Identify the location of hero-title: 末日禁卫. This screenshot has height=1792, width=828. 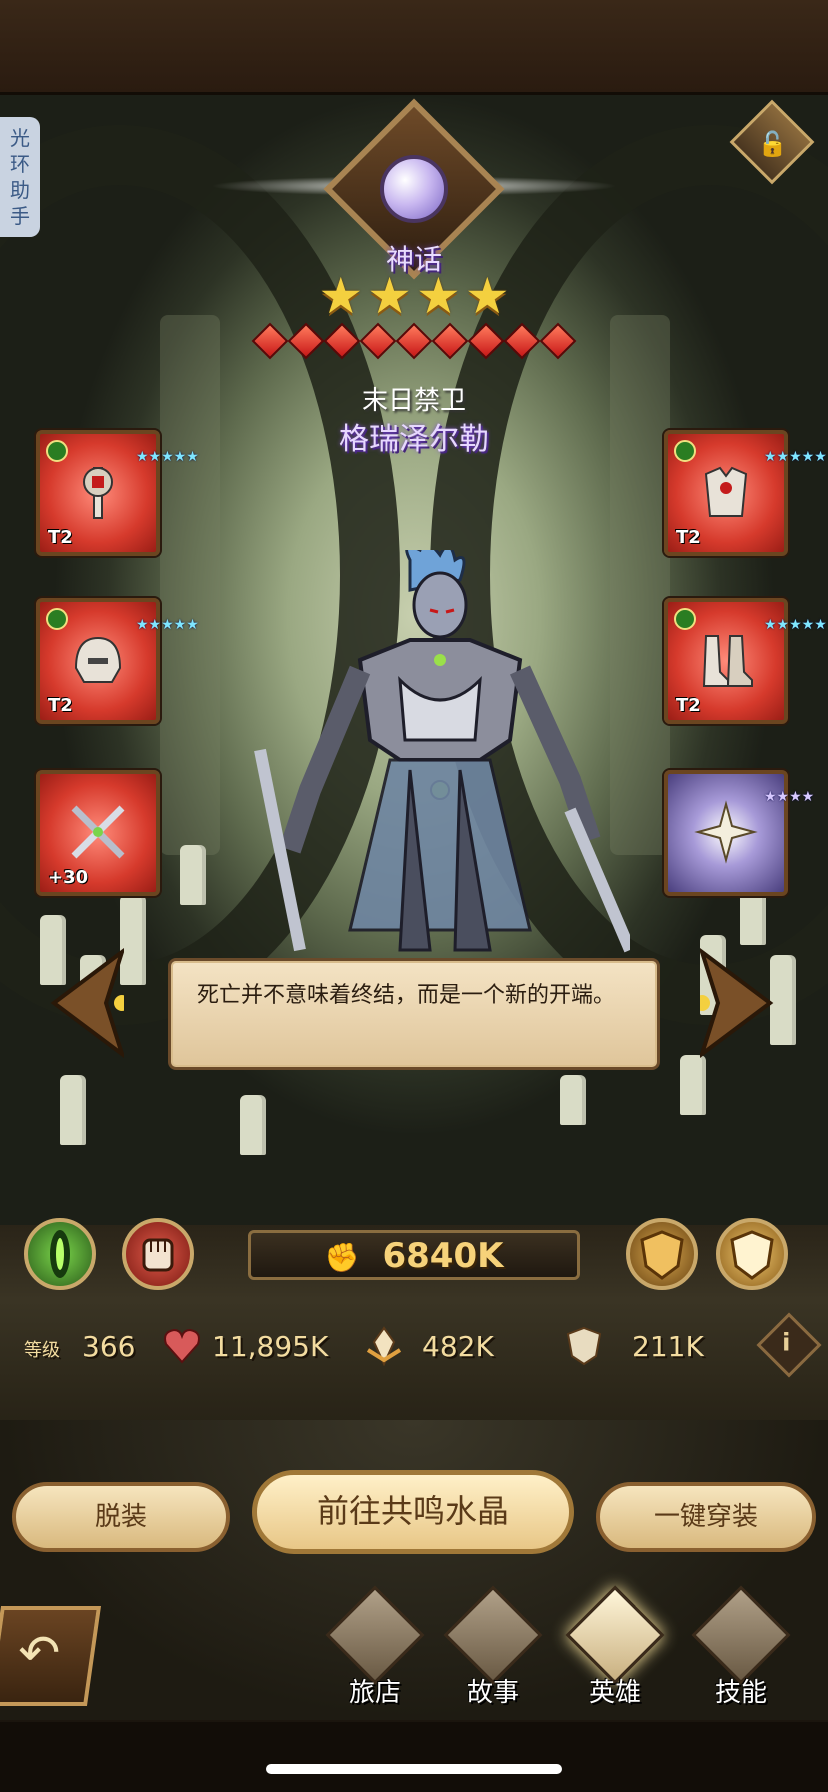
(413, 401).